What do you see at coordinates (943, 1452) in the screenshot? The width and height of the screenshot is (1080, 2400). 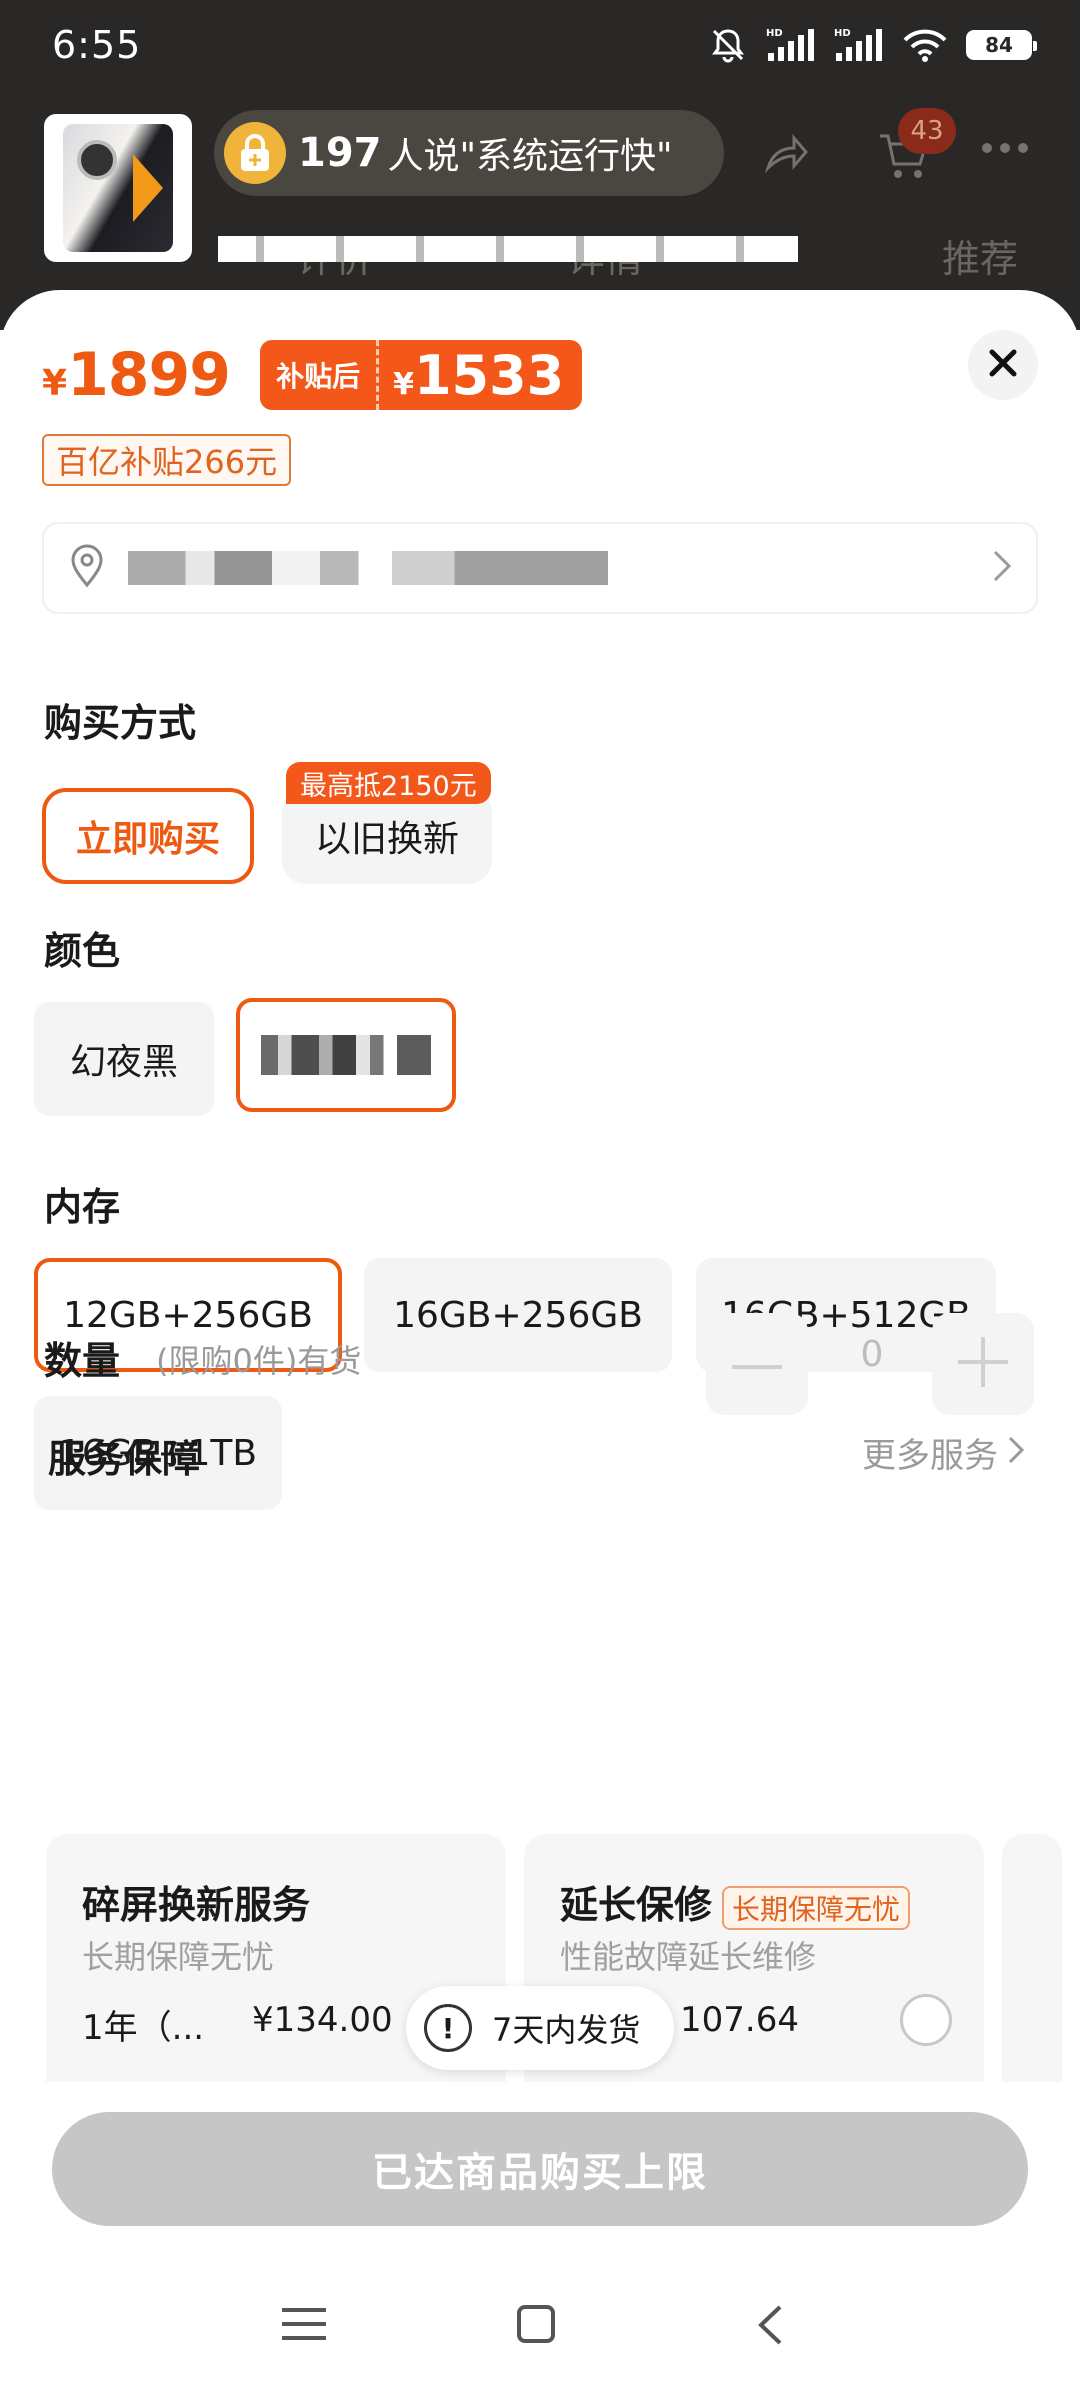 I see `more-services-link: 更多服务` at bounding box center [943, 1452].